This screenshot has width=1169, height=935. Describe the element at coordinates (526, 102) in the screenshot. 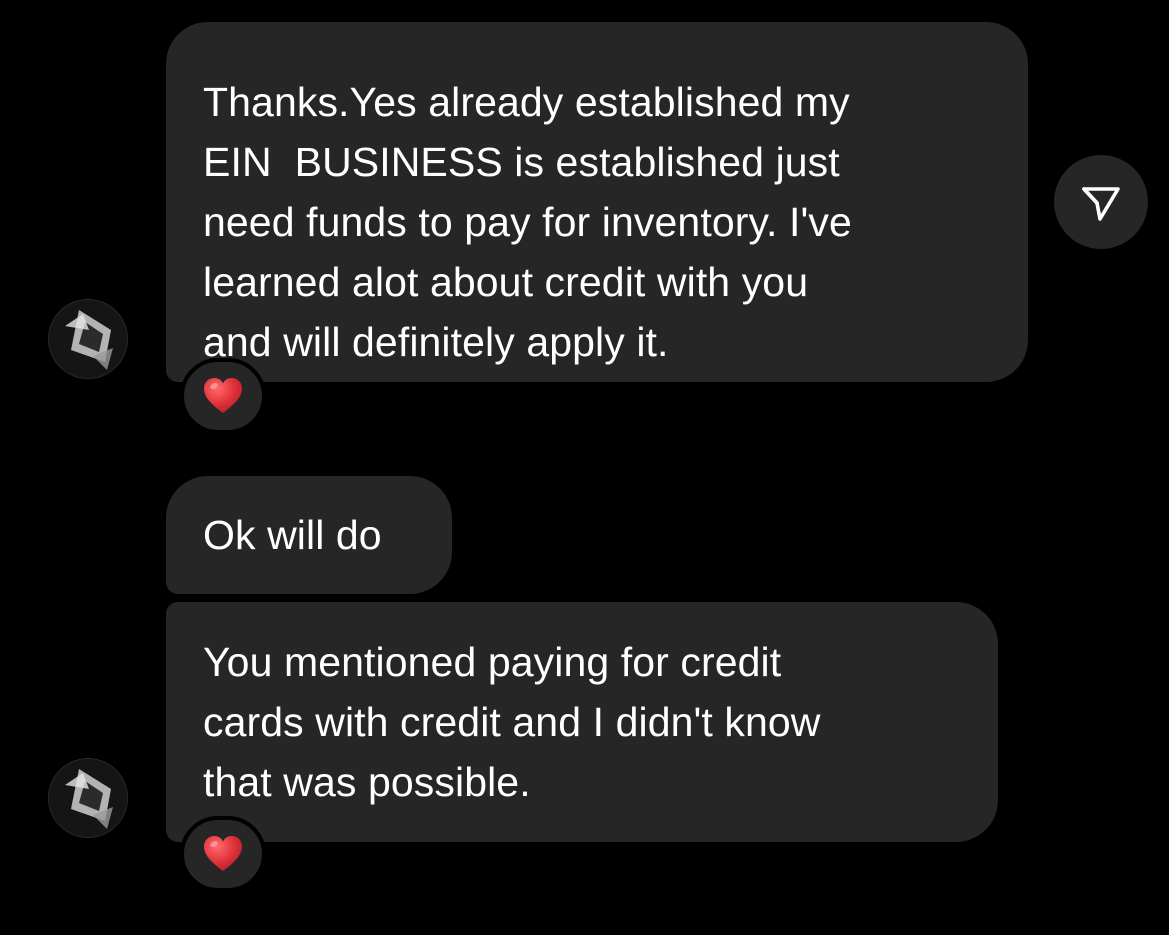

I see `message-text-line: Thanks.Yes already established my` at that location.